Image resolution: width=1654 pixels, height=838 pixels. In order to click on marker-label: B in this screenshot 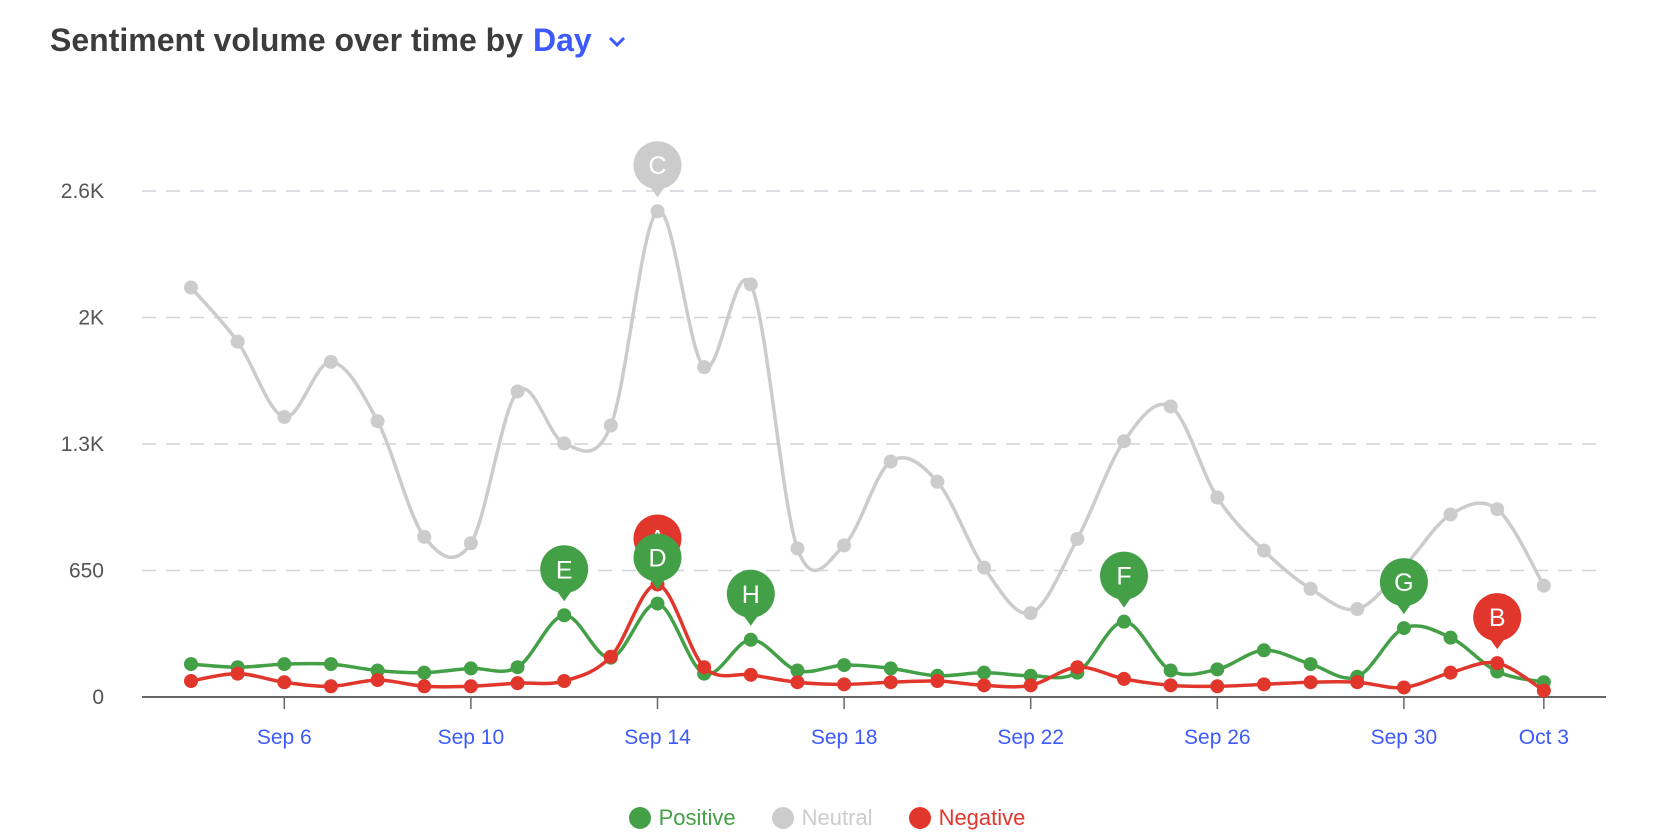, I will do `click(1497, 618)`.